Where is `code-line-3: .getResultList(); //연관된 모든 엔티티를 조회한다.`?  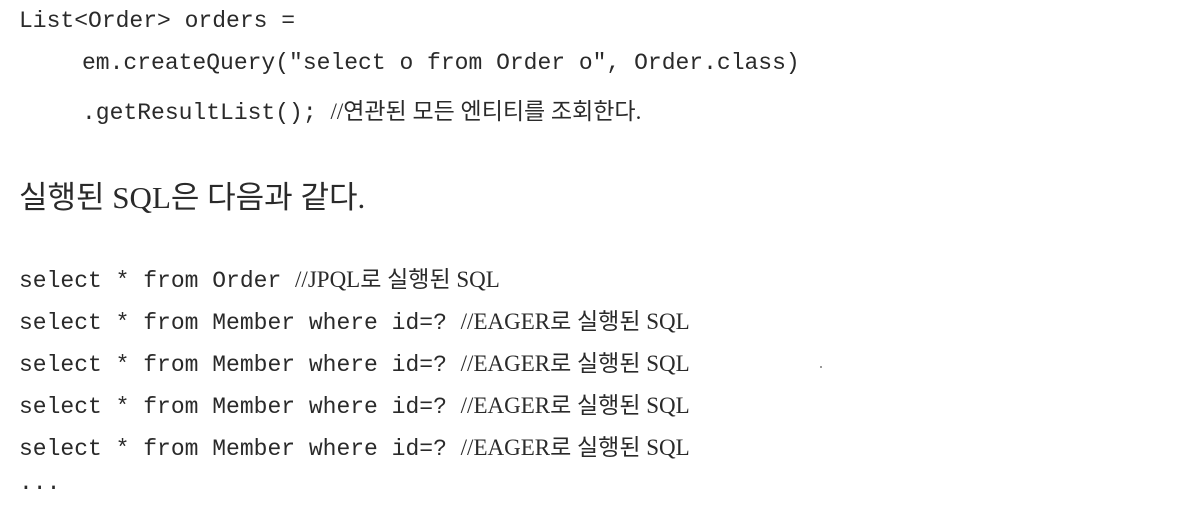 code-line-3: .getResultList(); //연관된 모든 엔티티를 조회한다. is located at coordinates (330, 109).